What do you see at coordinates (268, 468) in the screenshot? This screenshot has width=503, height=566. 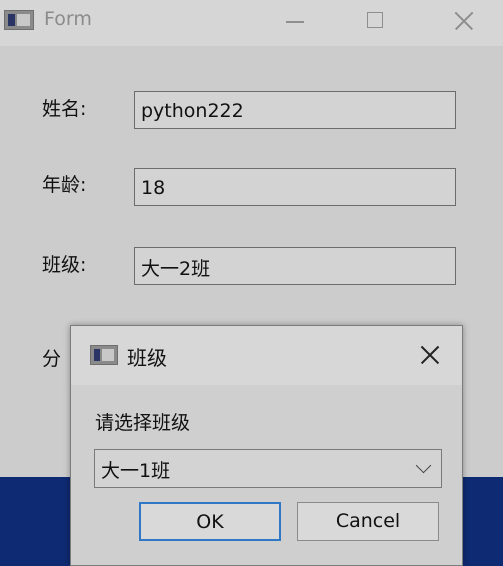 I see `class-combobox: 大一1班` at bounding box center [268, 468].